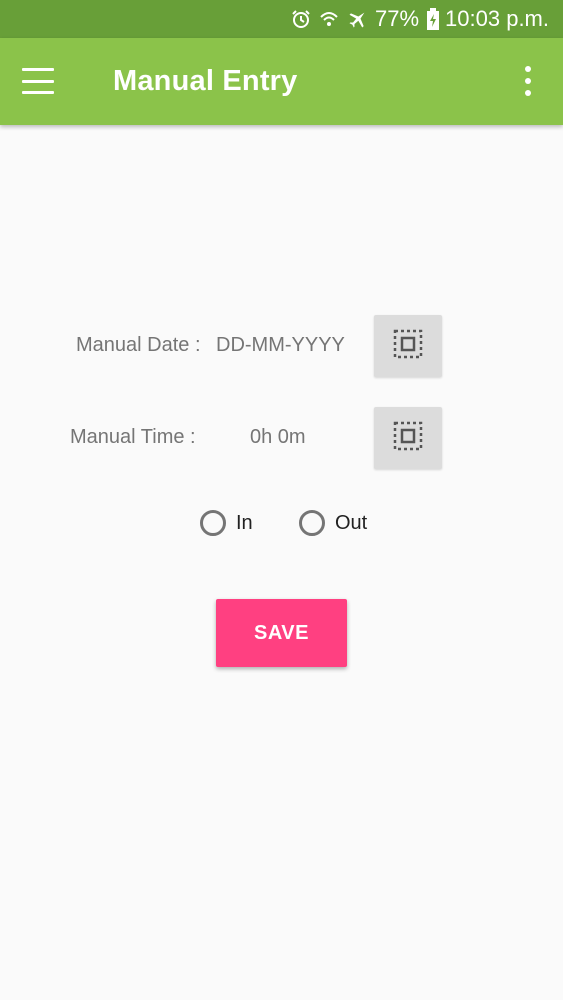 This screenshot has height=1000, width=563. I want to click on manual-date-label: Manual Date :, so click(138, 345).